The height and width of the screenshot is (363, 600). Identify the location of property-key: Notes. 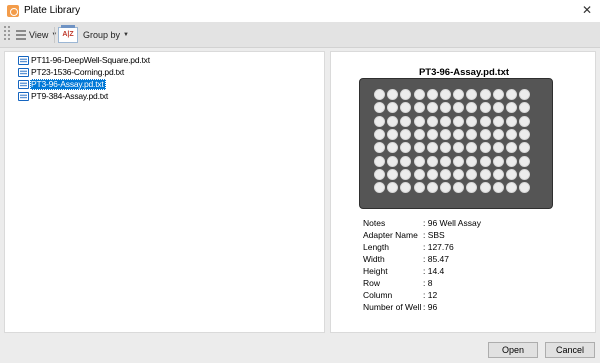
(374, 223).